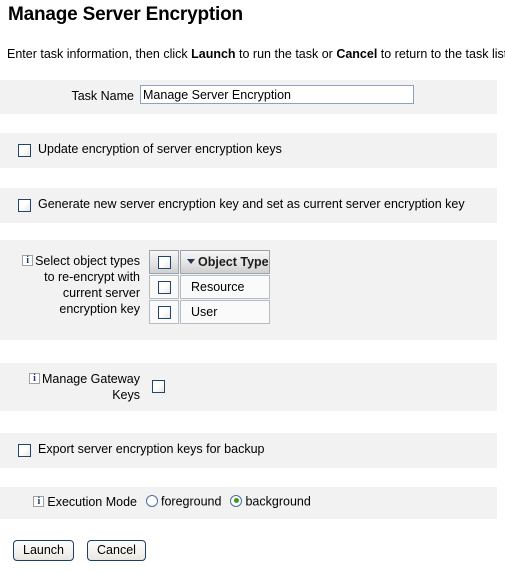 The height and width of the screenshot is (573, 505). Describe the element at coordinates (278, 501) in the screenshot. I see `background-radio-label: background` at that location.